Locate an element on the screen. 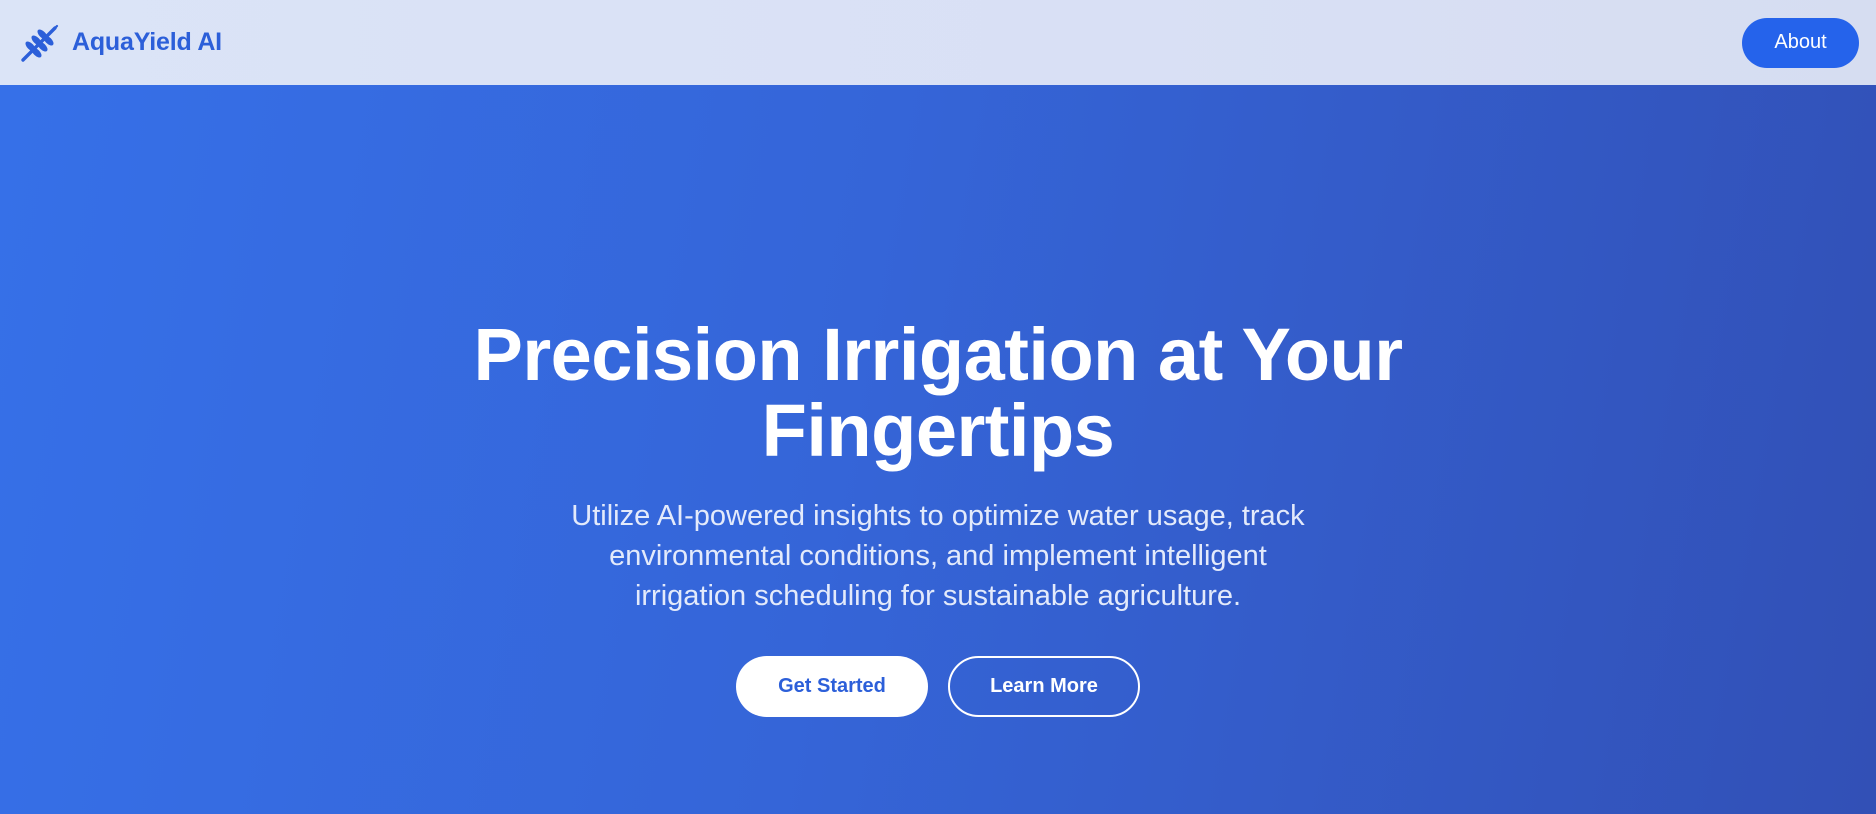 This screenshot has width=1876, height=814. about-button: About is located at coordinates (1800, 42).